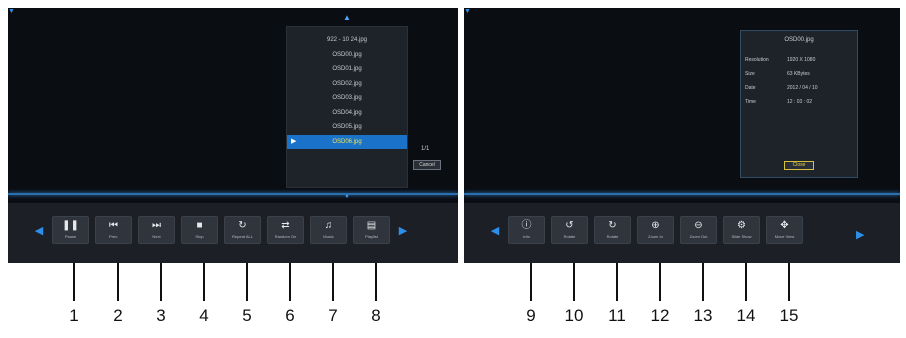 The image size is (906, 338). Describe the element at coordinates (617, 315) in the screenshot. I see `callout-number: 11` at that location.